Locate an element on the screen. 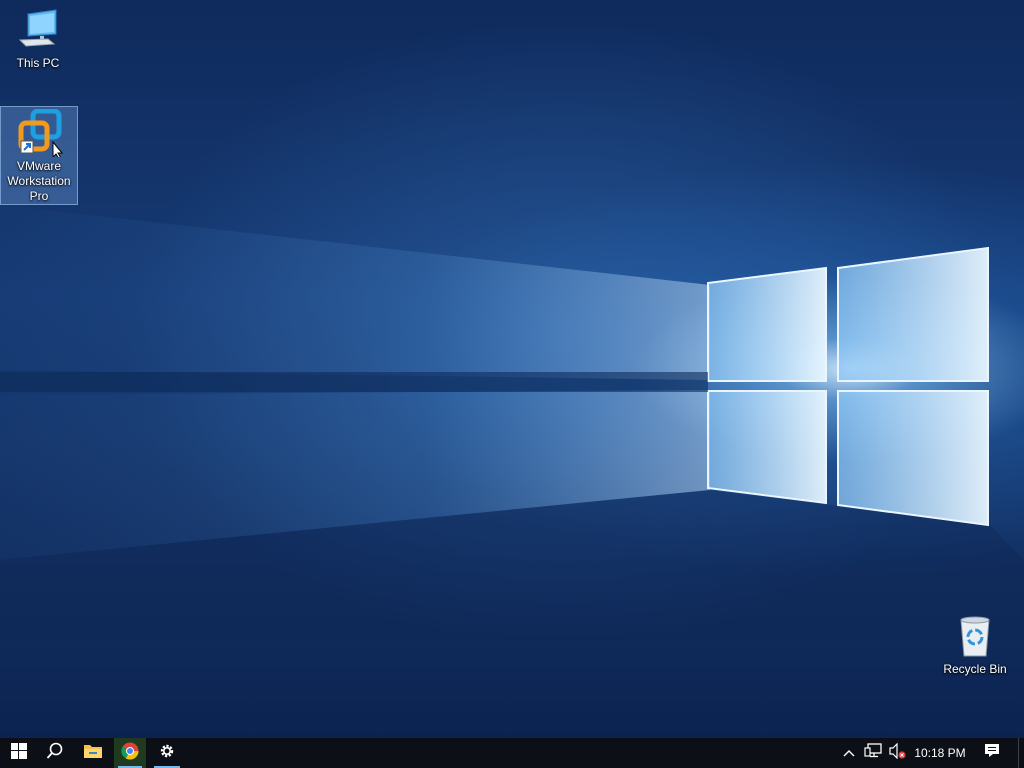  chevron-up-icon is located at coordinates (849, 753).